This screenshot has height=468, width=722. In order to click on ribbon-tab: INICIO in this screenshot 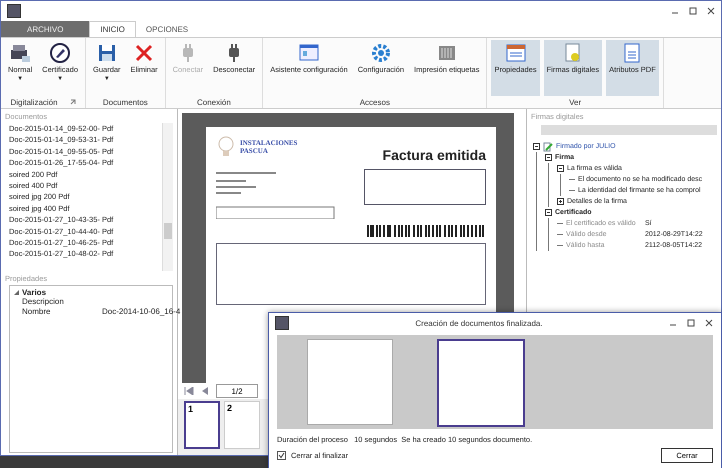, I will do `click(112, 29)`.